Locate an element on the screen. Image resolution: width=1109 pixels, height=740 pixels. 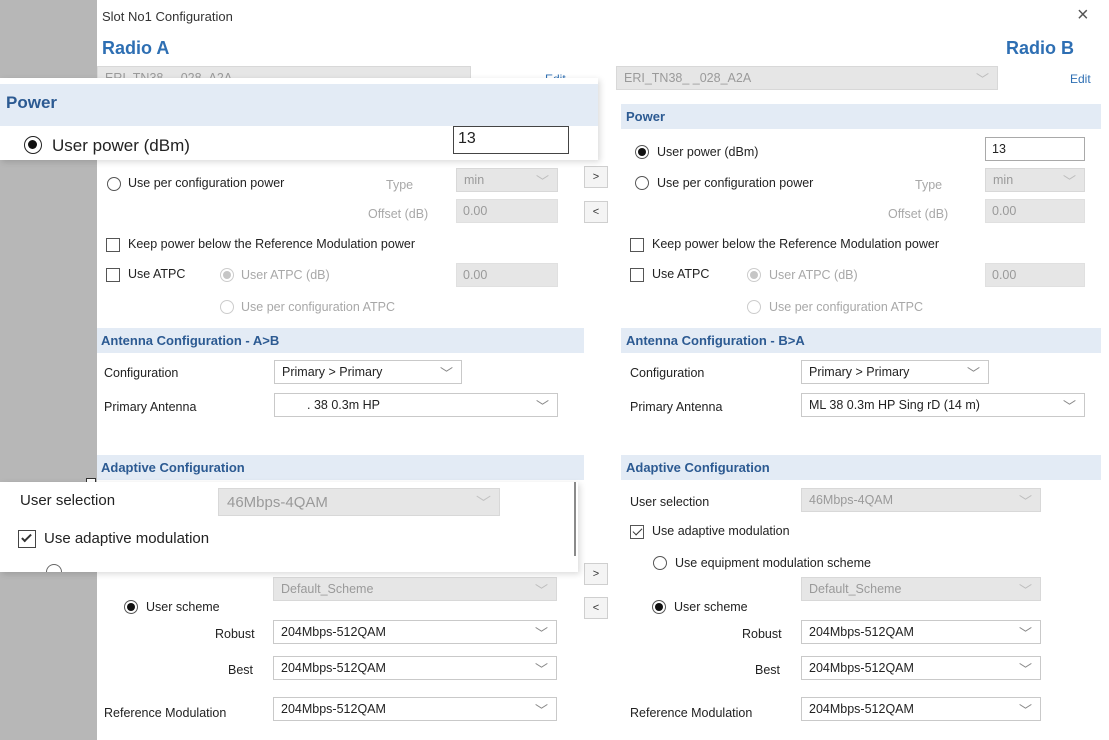
radio-a-type-select: min ﹀ is located at coordinates (507, 180).